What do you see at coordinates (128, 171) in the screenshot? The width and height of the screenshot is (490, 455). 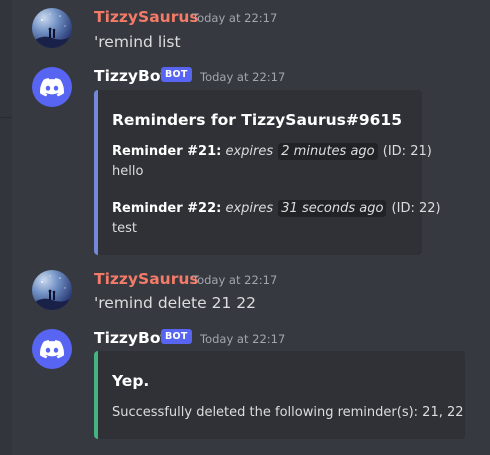 I see `reminder-body: hello` at bounding box center [128, 171].